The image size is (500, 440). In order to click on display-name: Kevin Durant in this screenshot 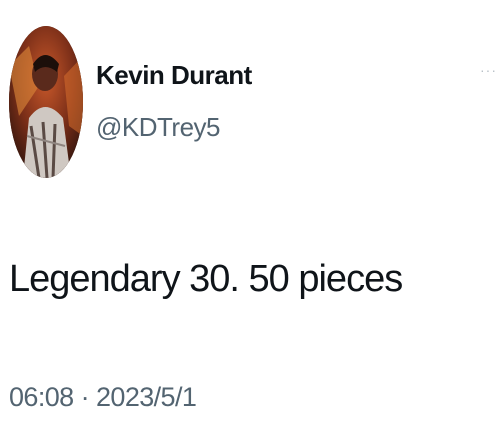, I will do `click(174, 75)`.